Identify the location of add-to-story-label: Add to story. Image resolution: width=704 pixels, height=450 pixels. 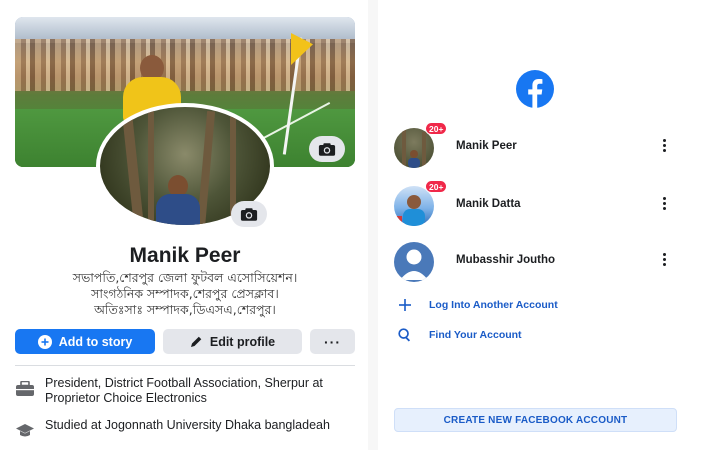
(95, 341).